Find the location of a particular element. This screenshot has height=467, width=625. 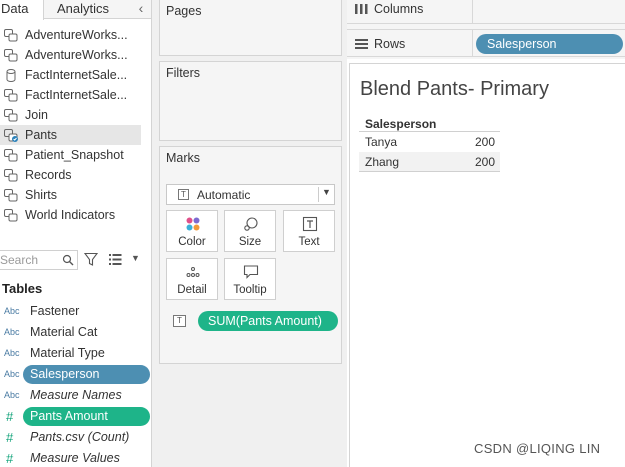

field-label: Pants Amount is located at coordinates (86, 416).